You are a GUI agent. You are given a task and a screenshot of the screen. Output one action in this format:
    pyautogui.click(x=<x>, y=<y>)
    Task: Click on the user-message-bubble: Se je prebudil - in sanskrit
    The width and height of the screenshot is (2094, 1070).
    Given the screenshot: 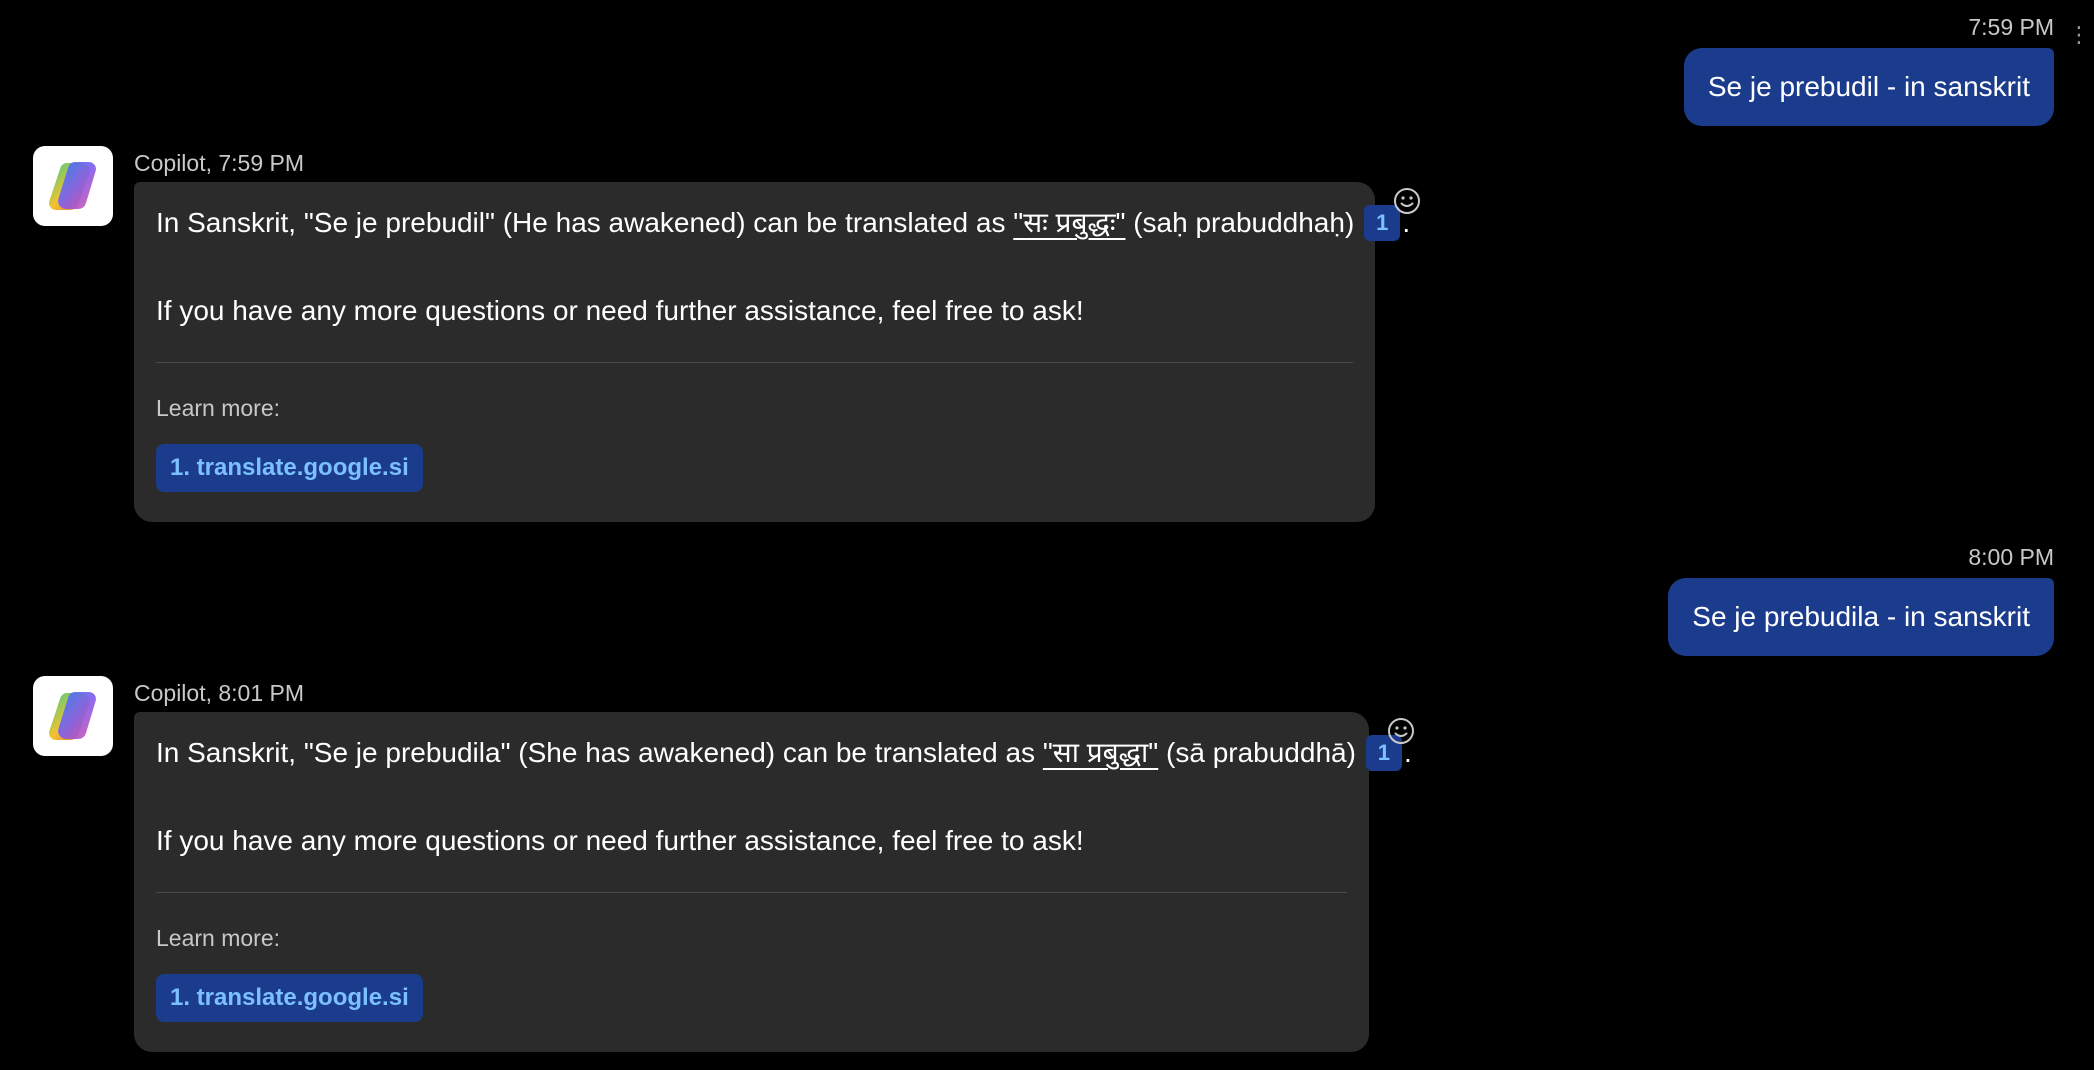 What is the action you would take?
    pyautogui.click(x=1868, y=87)
    